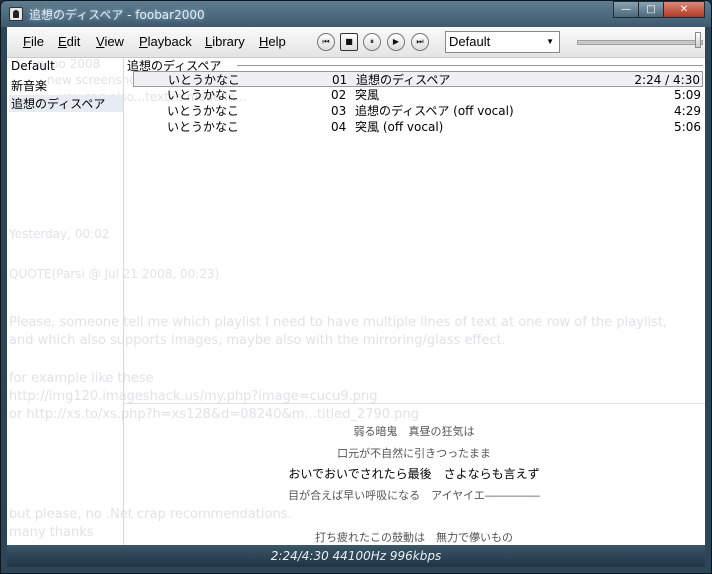  What do you see at coordinates (414, 403) in the screenshot?
I see `lyrics-divider` at bounding box center [414, 403].